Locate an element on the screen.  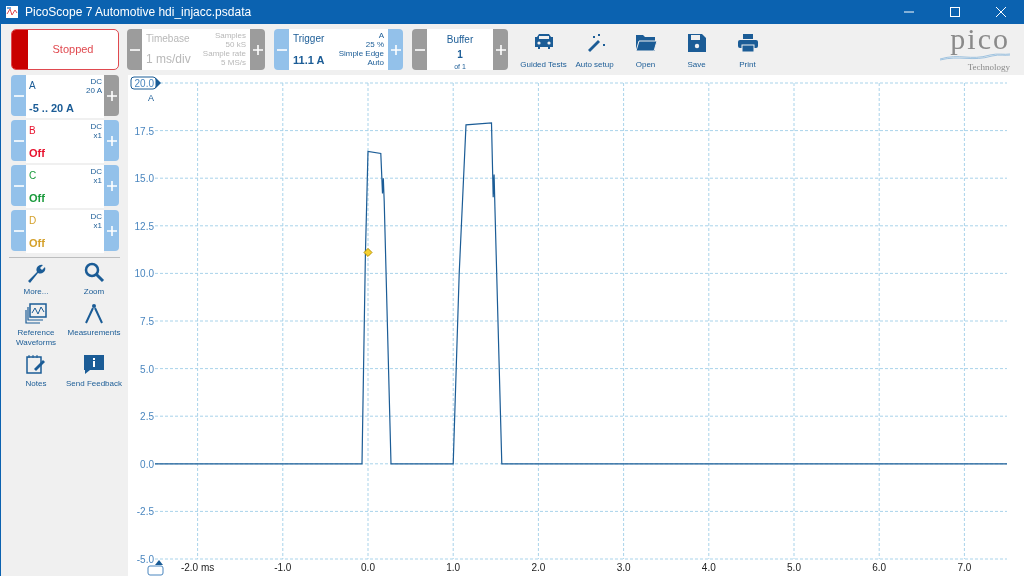
window-title: PicoScope 7 Automotive hdi_injacc.psdata is located at coordinates (139, 12).